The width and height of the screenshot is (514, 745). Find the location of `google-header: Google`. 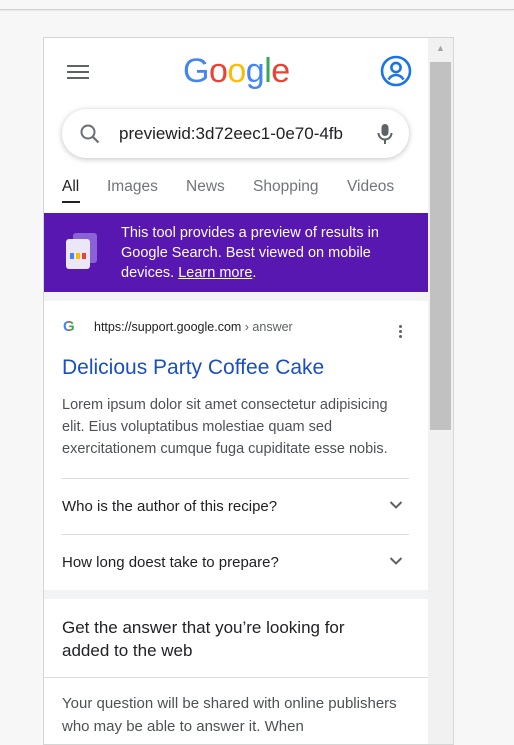

google-header: Google is located at coordinates (236, 70).